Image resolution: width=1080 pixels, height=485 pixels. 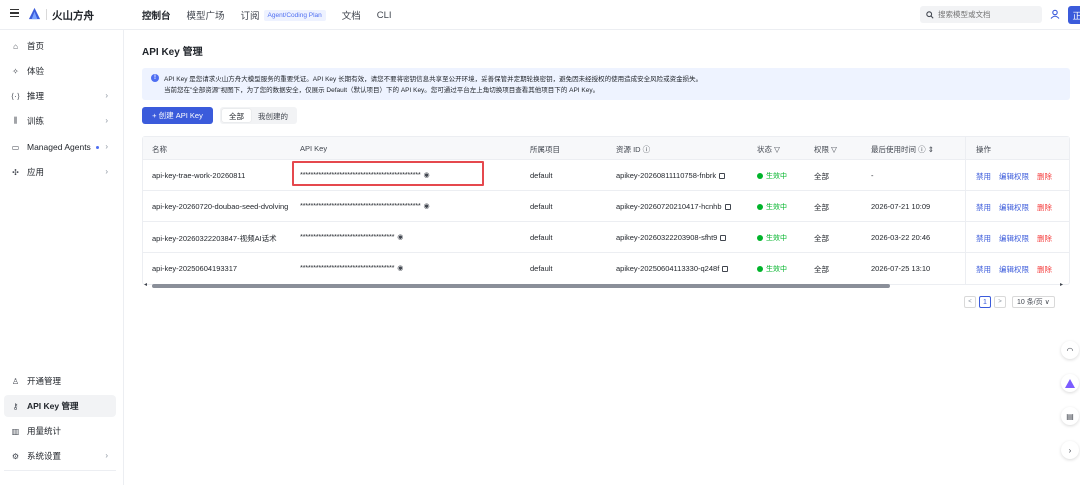 I want to click on avatar: 正, so click(x=1074, y=15).